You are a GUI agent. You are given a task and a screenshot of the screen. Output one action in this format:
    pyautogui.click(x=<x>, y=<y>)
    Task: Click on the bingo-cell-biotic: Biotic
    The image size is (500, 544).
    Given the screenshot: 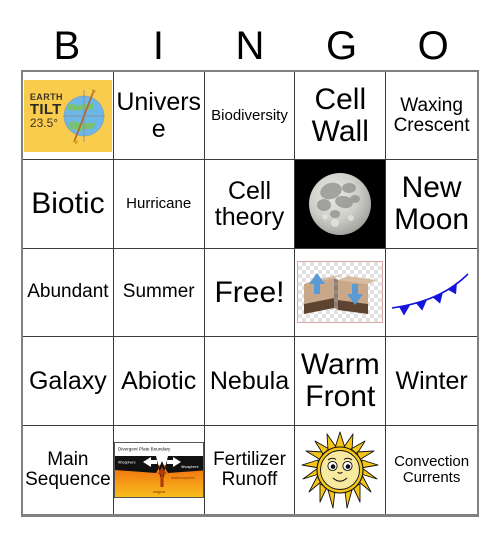 What is the action you would take?
    pyautogui.click(x=68, y=204)
    